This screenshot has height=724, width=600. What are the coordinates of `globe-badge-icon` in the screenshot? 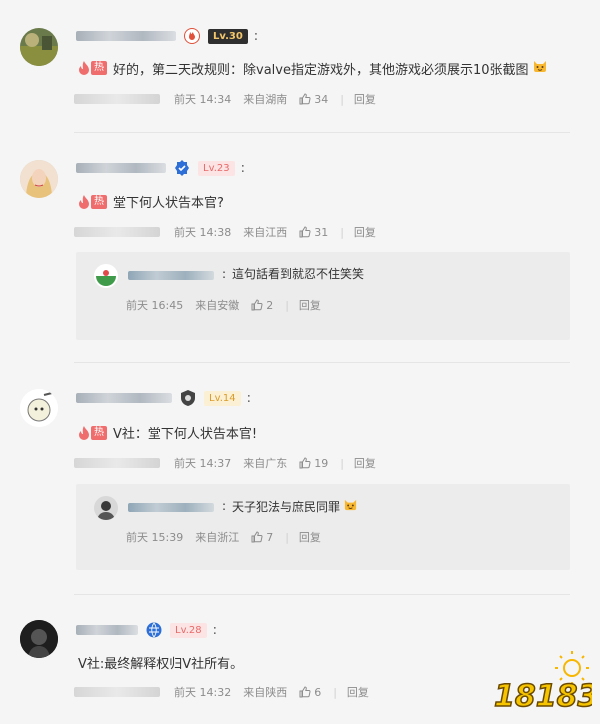 It's located at (154, 630).